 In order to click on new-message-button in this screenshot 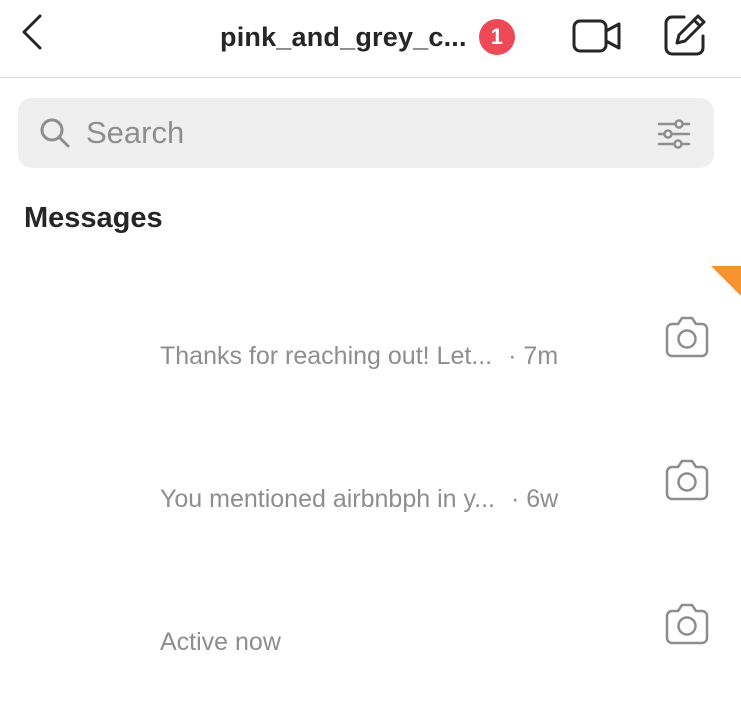, I will do `click(685, 35)`.